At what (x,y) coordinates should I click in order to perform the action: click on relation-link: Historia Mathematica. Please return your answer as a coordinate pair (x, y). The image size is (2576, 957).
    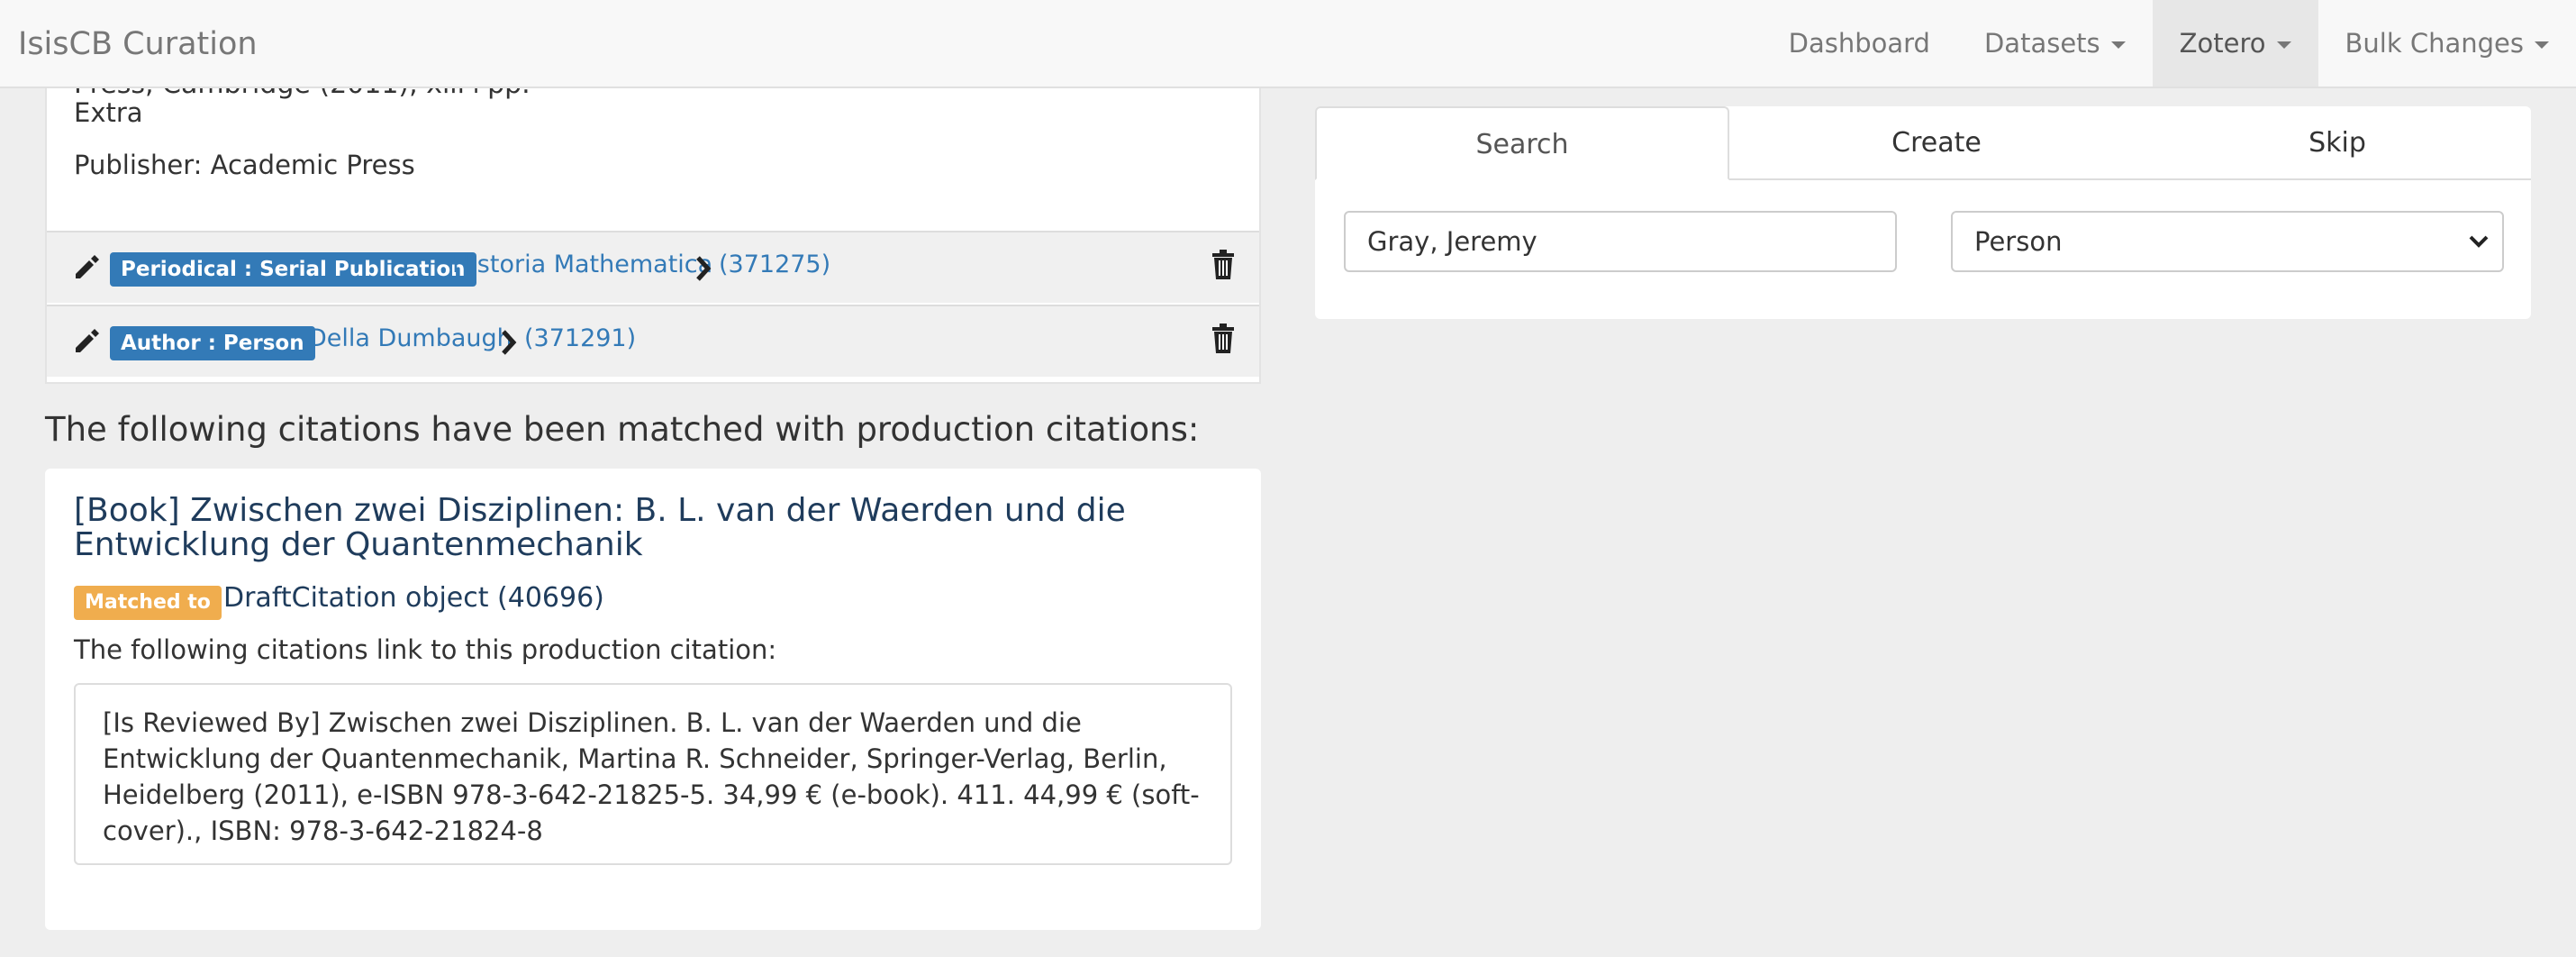
    Looking at the image, I should click on (582, 264).